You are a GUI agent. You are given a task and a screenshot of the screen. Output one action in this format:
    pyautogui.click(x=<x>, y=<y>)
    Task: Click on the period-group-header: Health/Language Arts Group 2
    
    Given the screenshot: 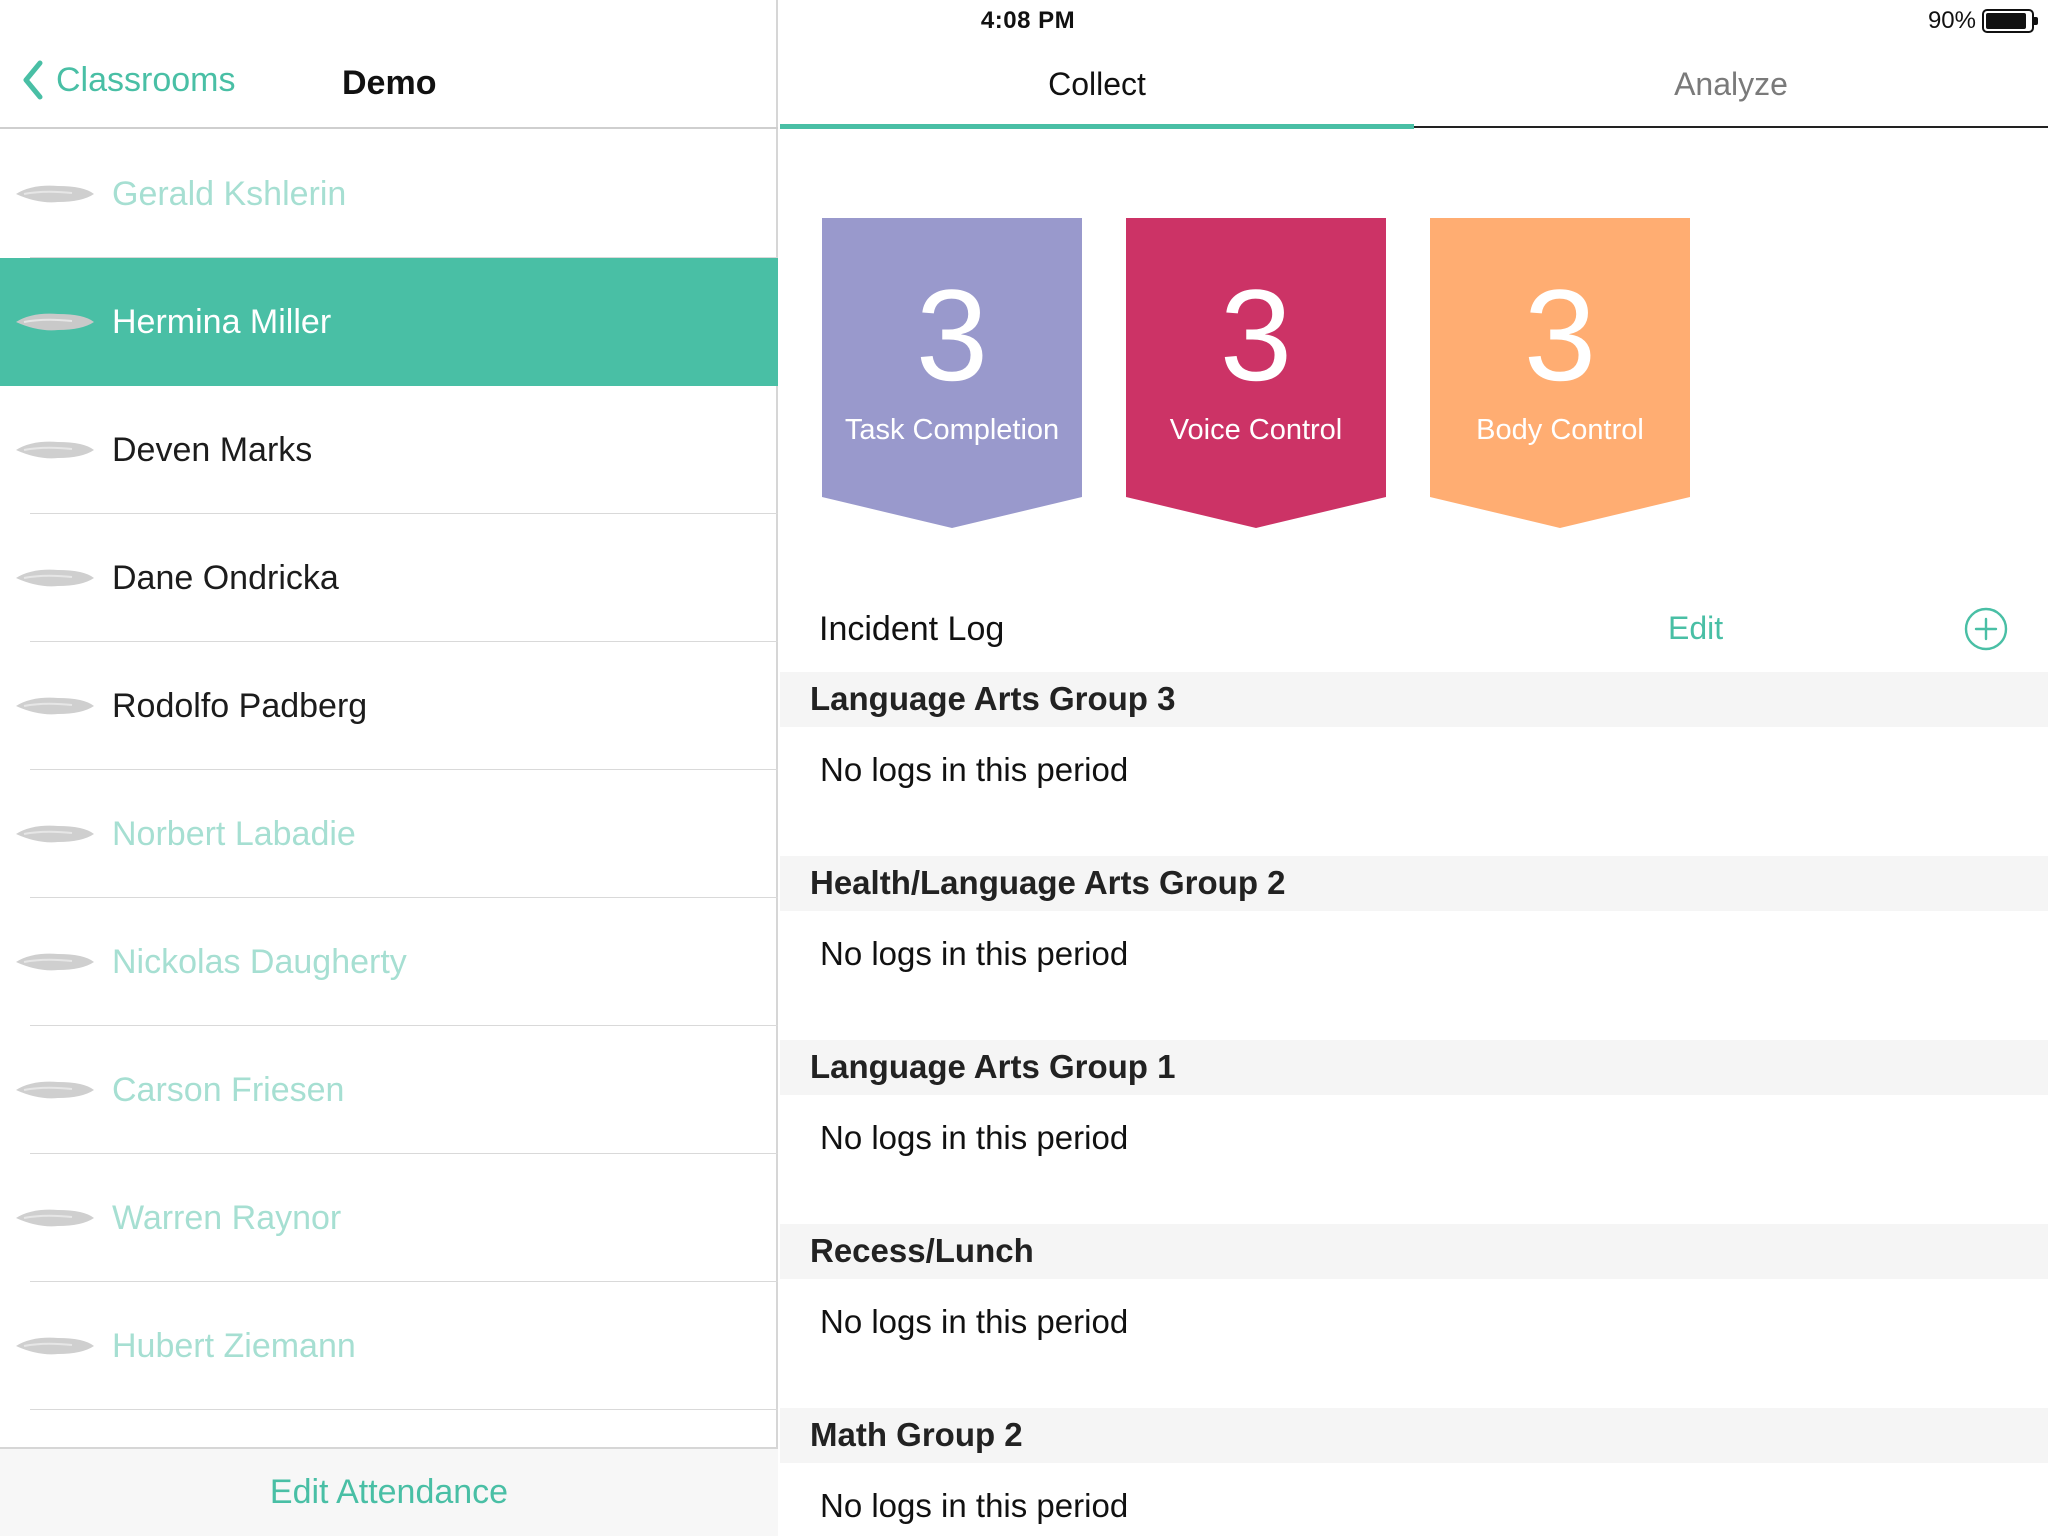 What is the action you would take?
    pyautogui.click(x=1414, y=883)
    